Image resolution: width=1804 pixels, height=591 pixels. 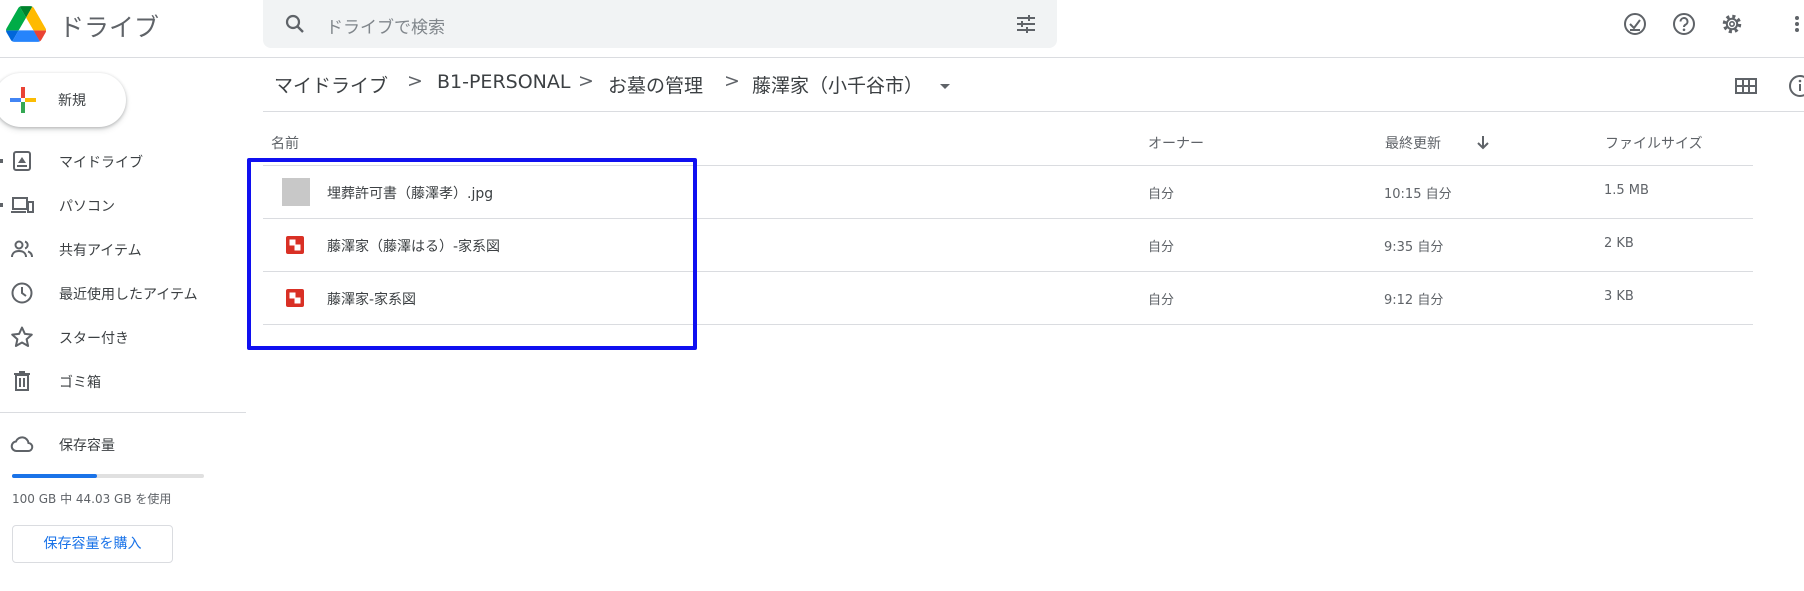 I want to click on sidebar-item-label: 共有アイテム, so click(x=100, y=251).